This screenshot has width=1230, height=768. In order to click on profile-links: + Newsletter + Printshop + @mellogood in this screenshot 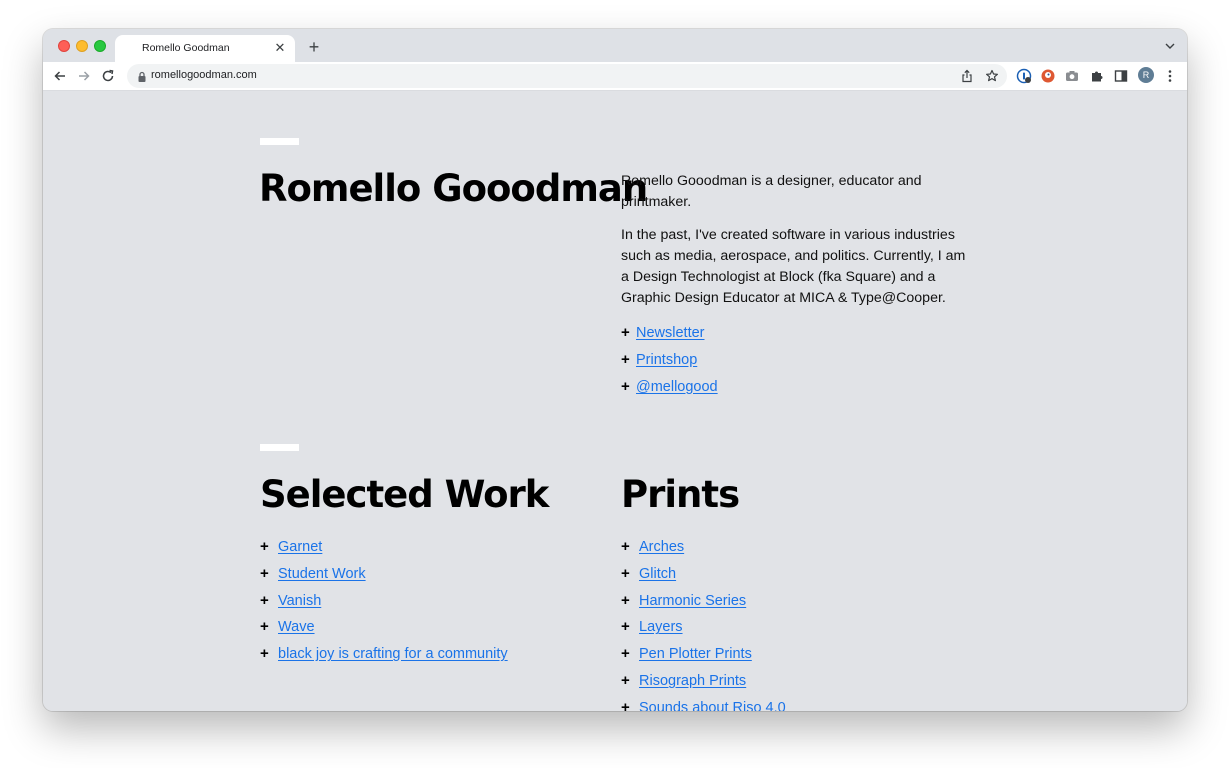, I will do `click(669, 363)`.